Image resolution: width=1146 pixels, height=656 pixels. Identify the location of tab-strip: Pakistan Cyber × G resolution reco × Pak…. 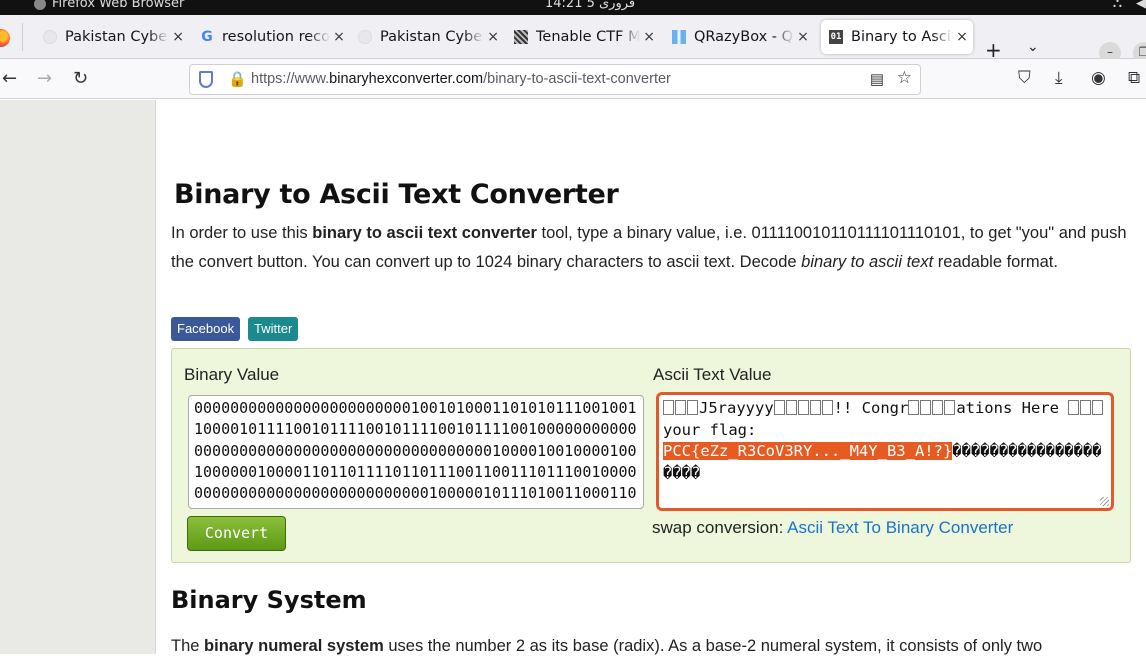
(573, 39).